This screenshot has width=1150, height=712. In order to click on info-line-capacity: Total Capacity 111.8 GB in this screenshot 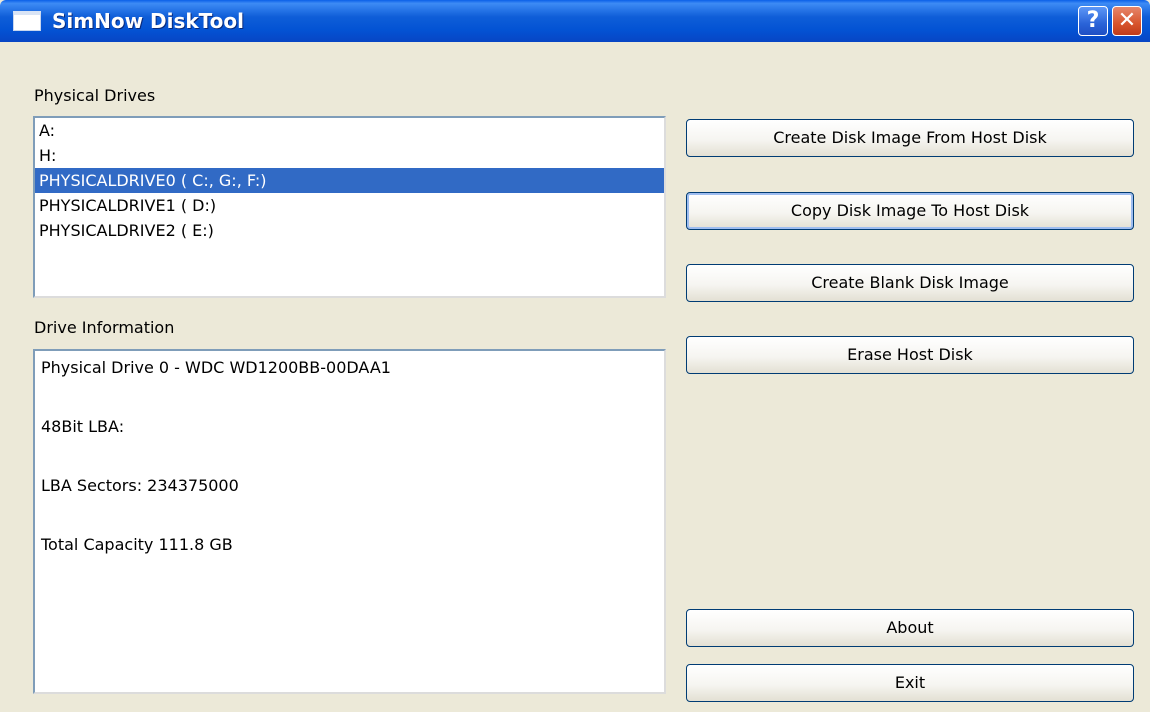, I will do `click(137, 544)`.